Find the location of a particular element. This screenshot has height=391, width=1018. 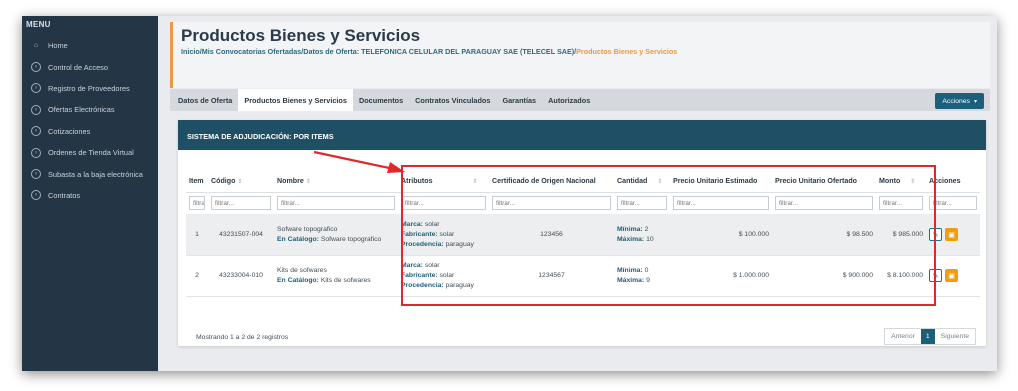

filter-nombre-input is located at coordinates (336, 203).